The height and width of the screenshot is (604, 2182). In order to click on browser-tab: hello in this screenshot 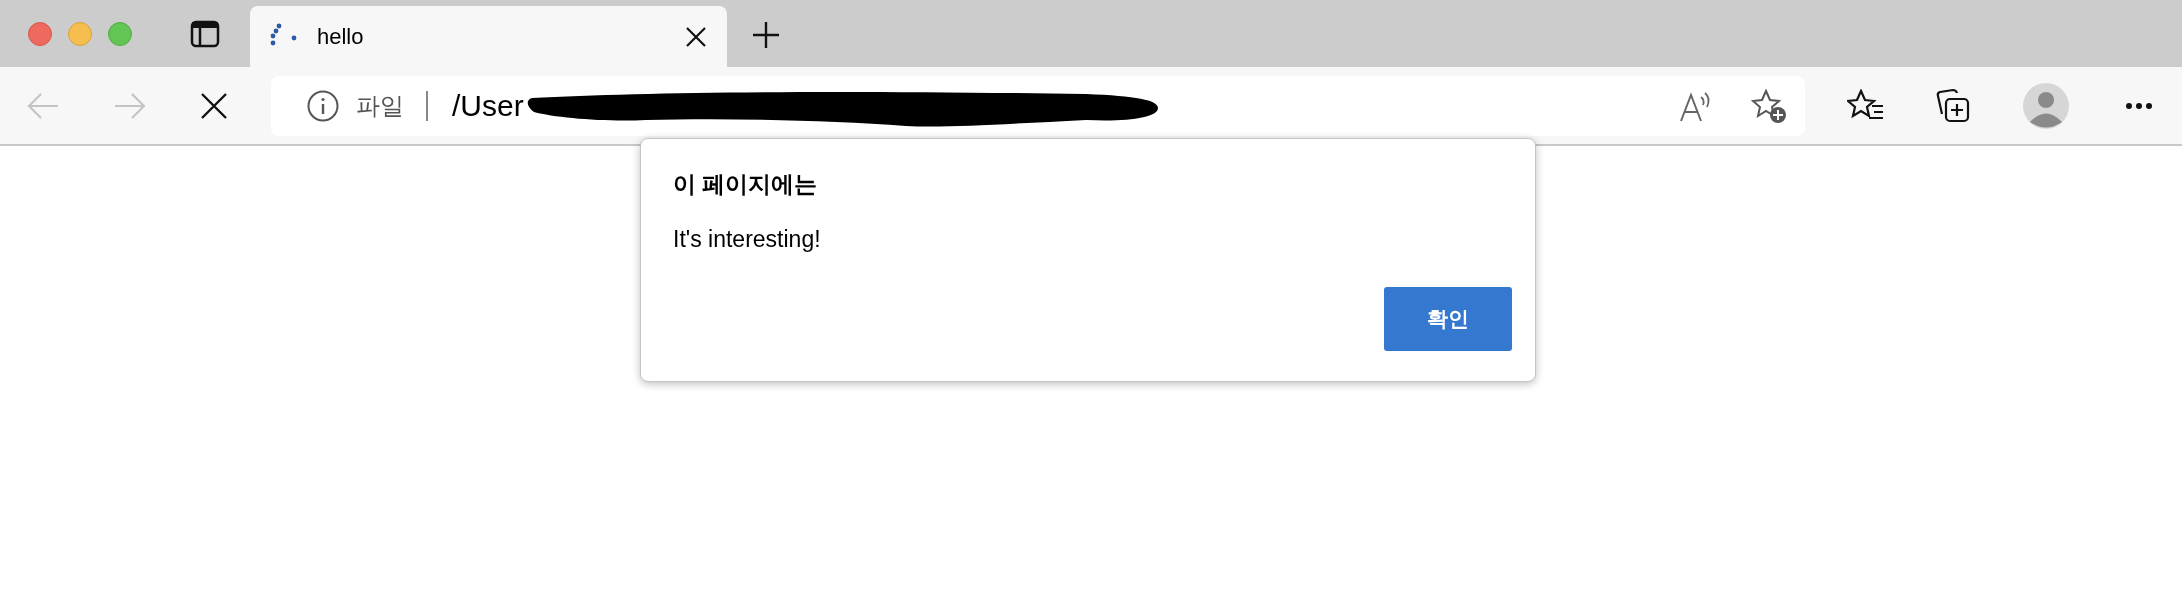, I will do `click(488, 36)`.